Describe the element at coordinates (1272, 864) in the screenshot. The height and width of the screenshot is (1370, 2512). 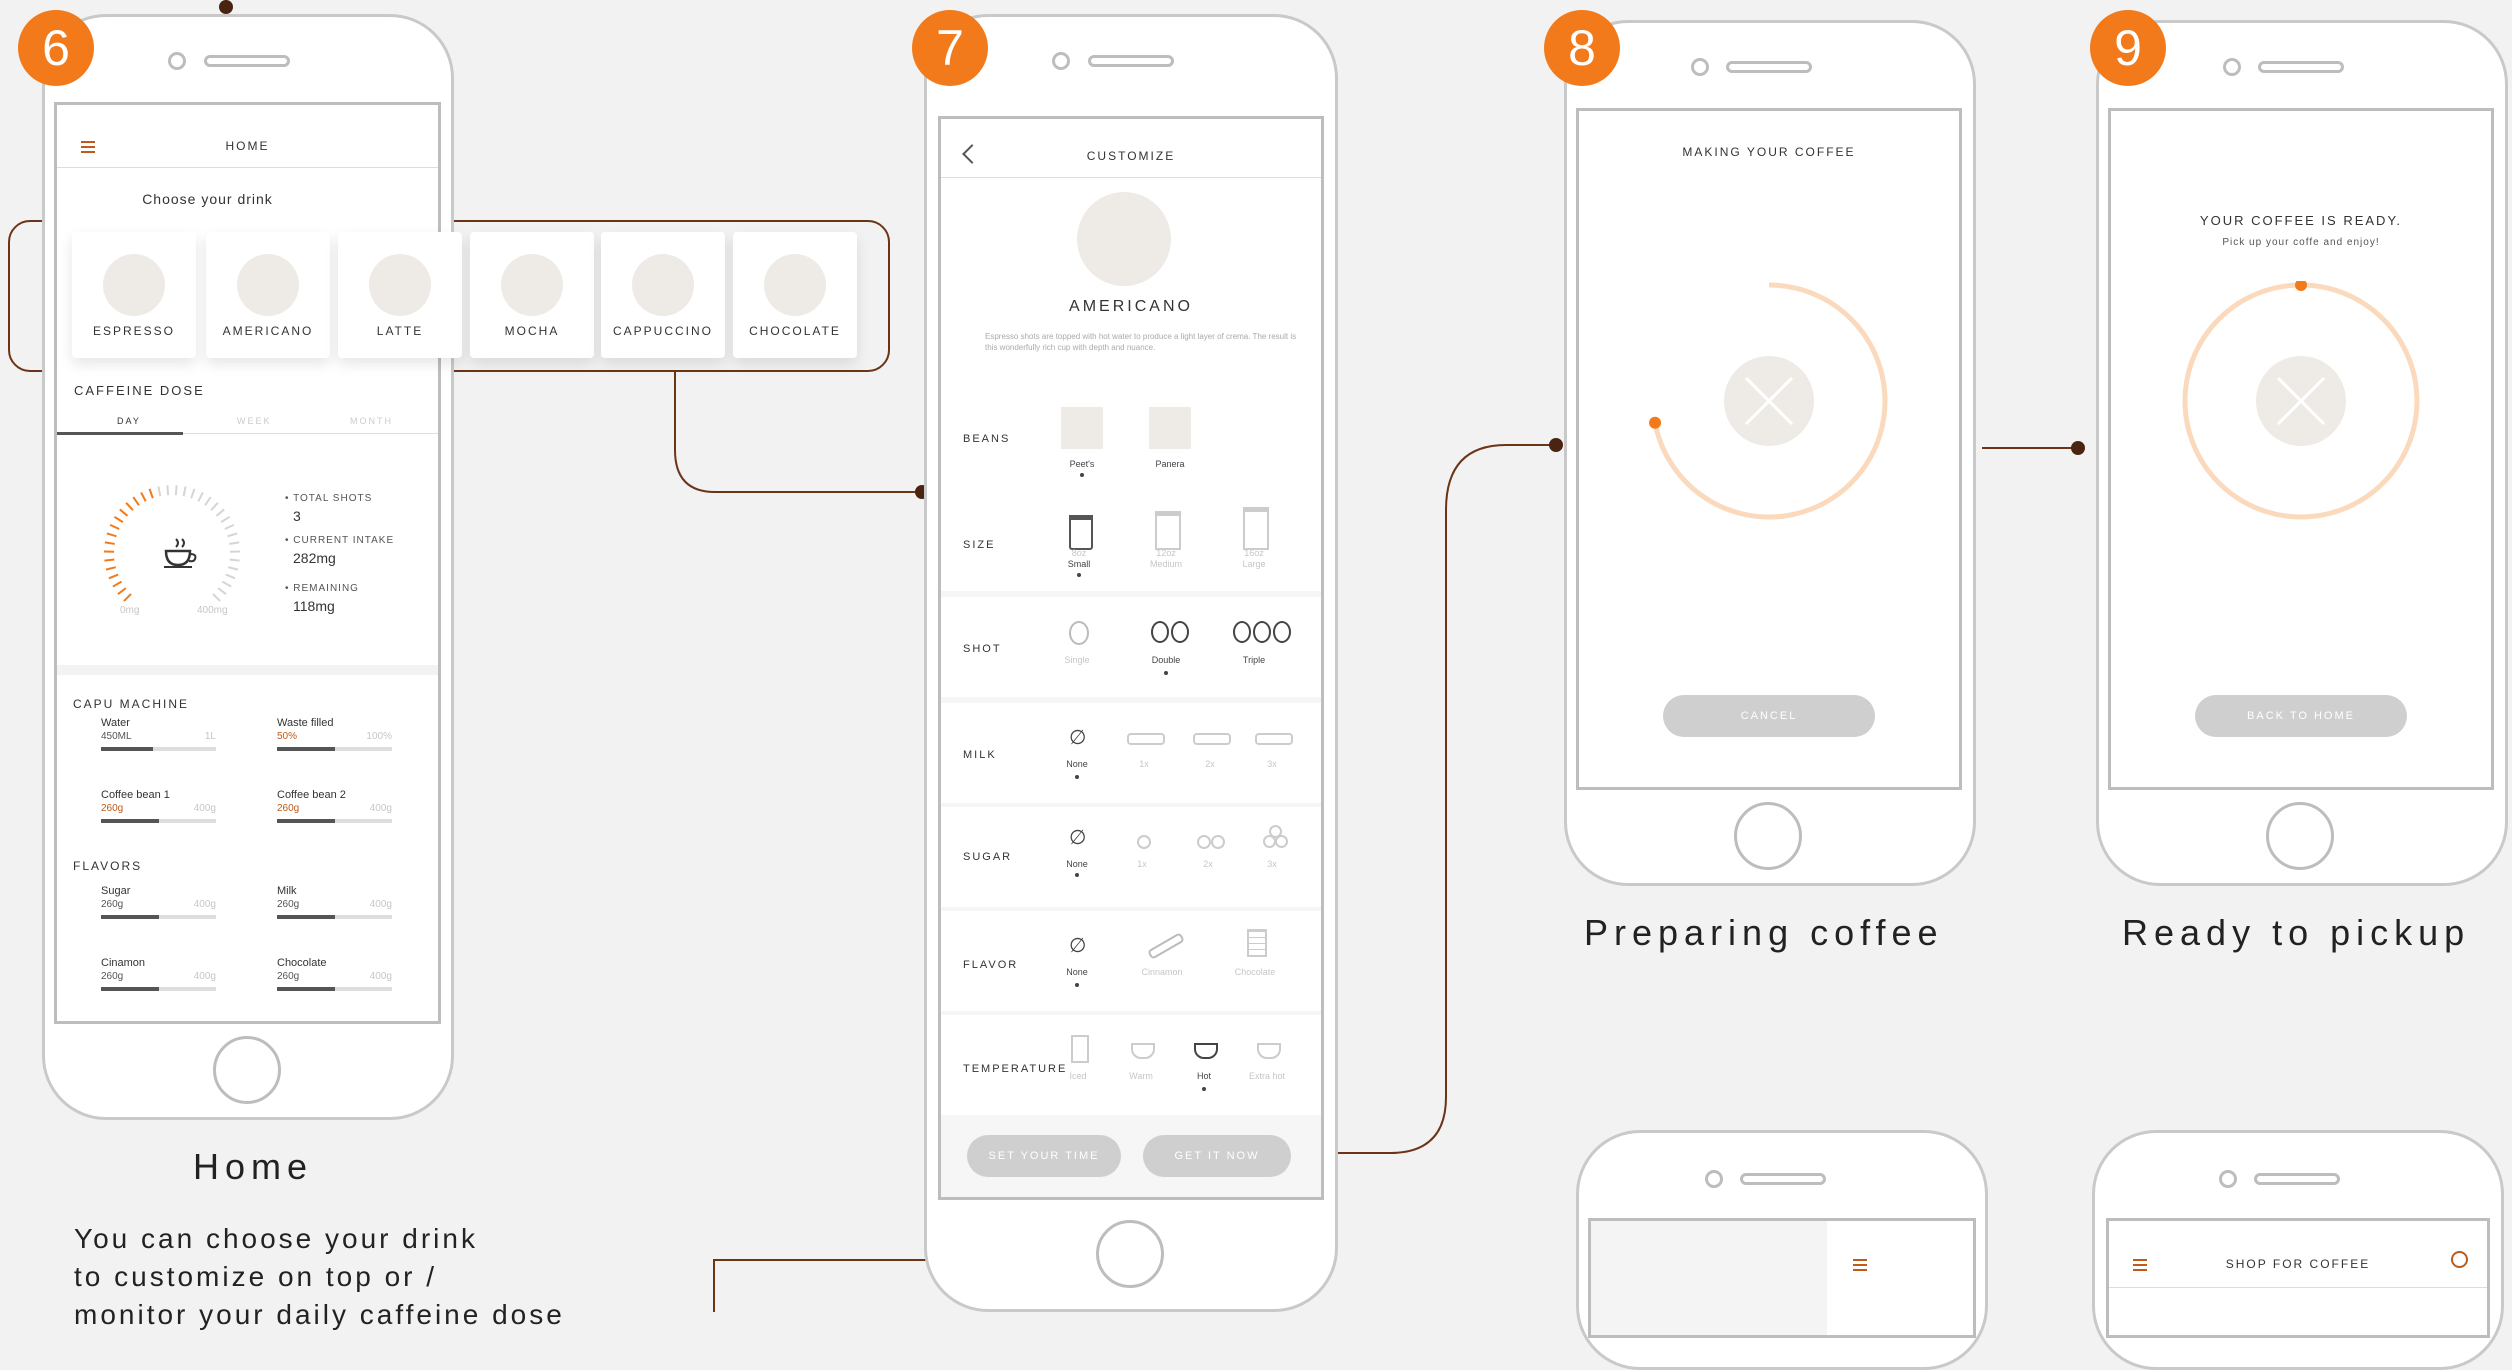
I see `option-label: 3x` at that location.